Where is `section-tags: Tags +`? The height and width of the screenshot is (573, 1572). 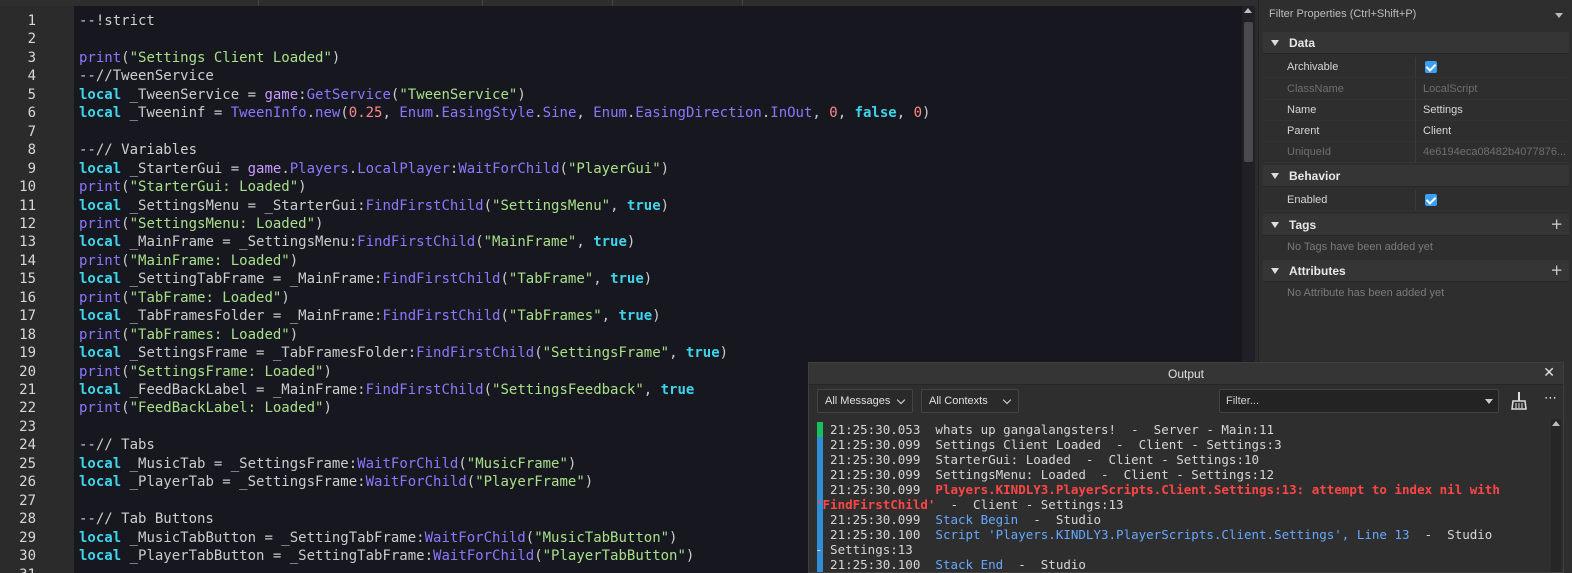
section-tags: Tags + is located at coordinates (1416, 225).